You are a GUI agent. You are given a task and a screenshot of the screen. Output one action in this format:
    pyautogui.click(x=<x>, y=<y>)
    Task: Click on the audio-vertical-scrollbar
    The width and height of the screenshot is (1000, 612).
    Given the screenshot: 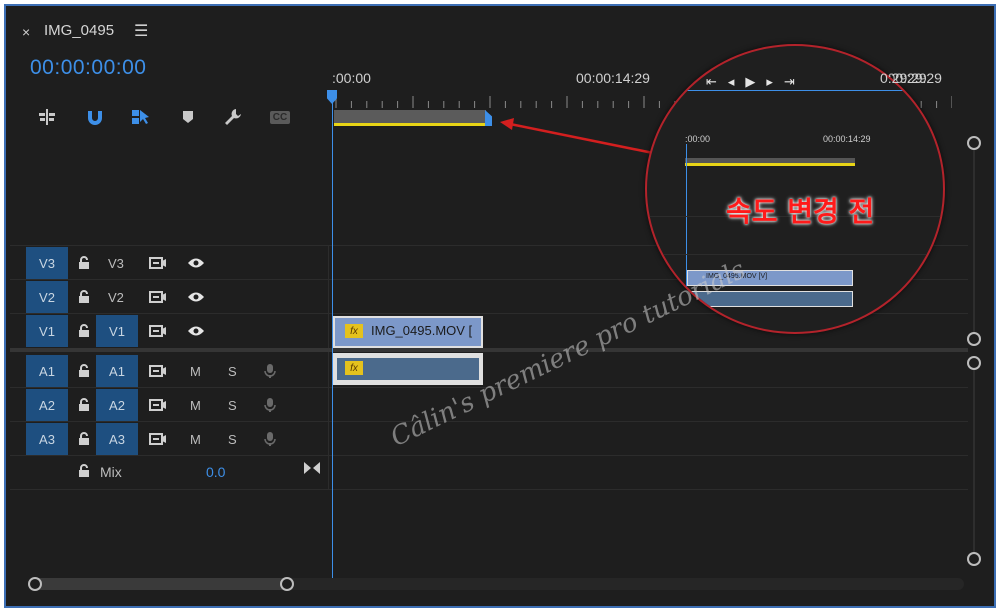 What is the action you would take?
    pyautogui.click(x=974, y=461)
    